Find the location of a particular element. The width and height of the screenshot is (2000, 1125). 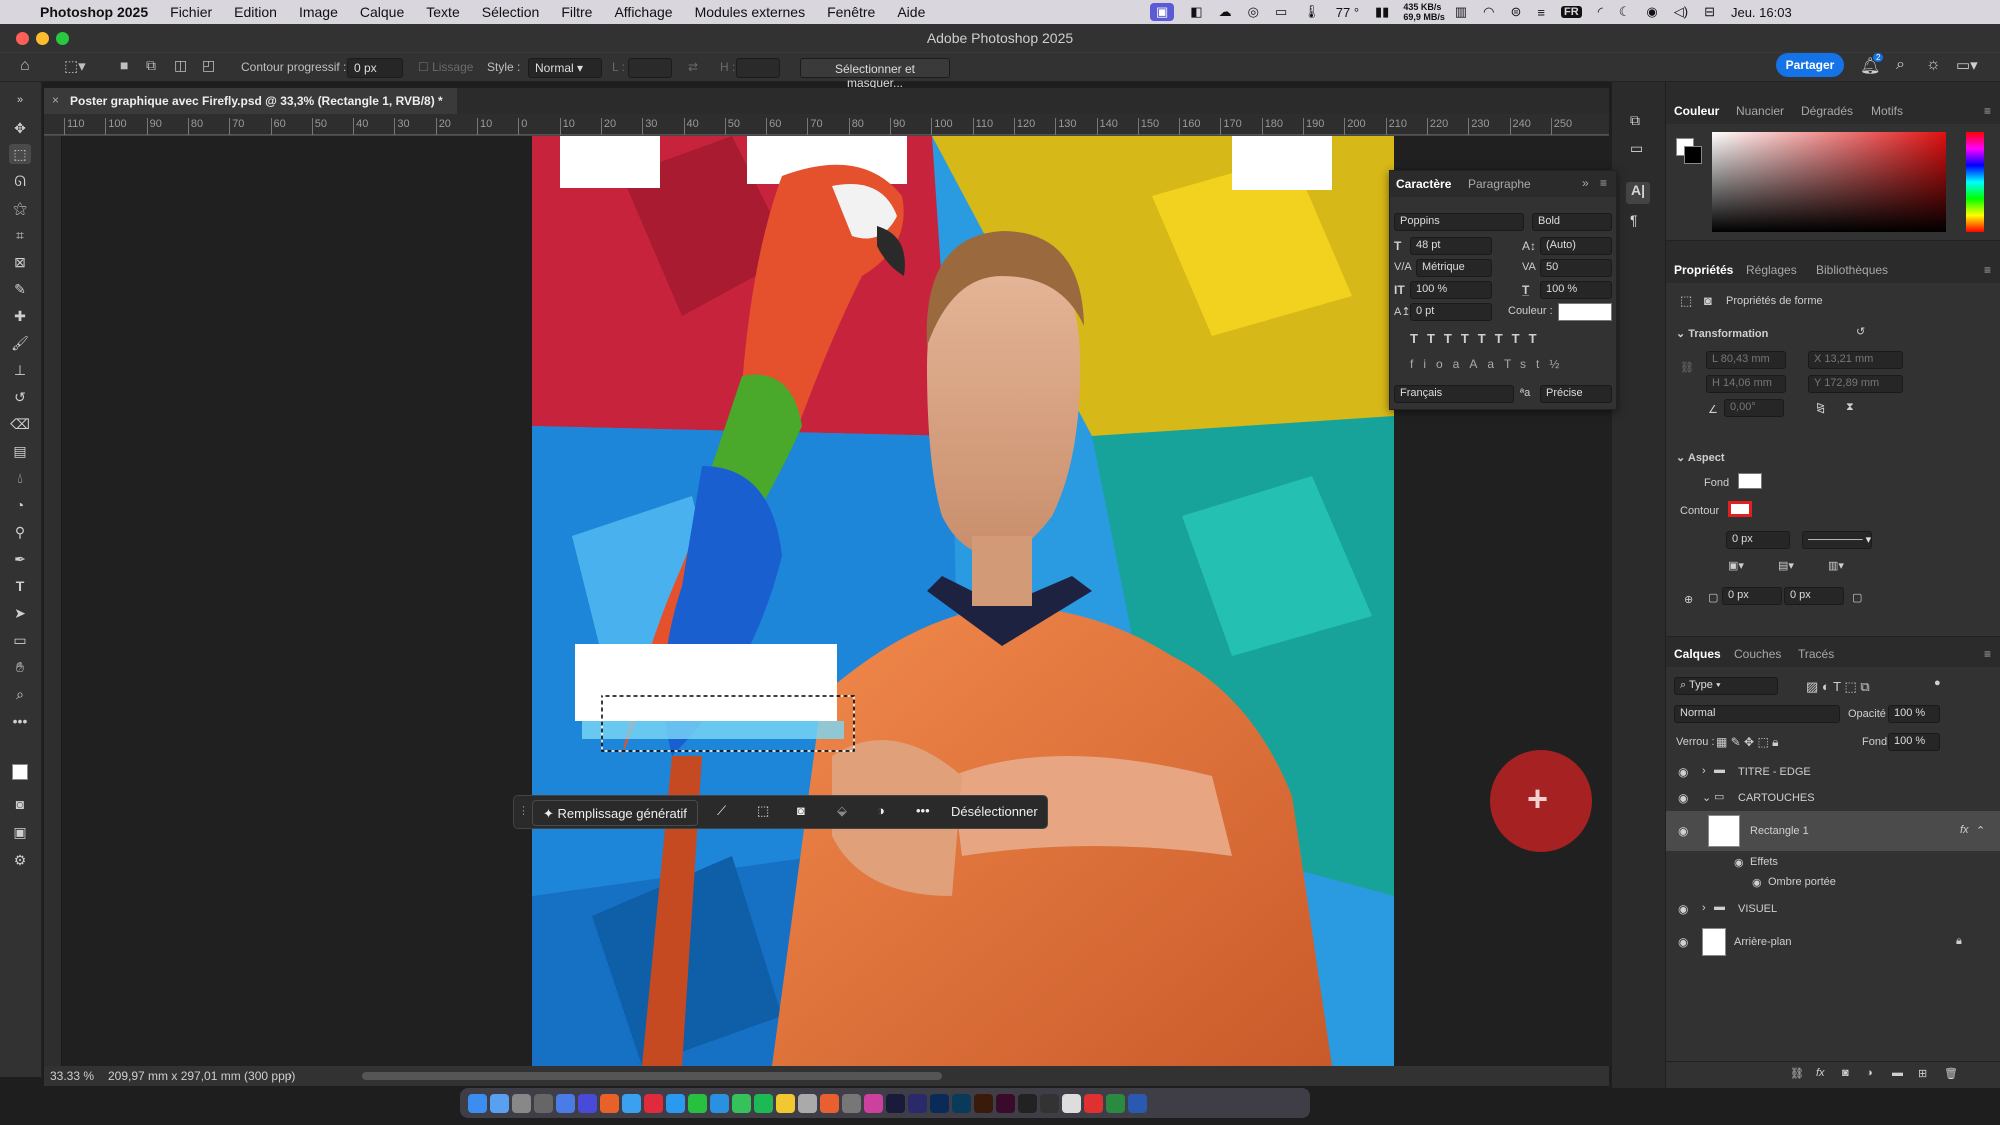

gradient-tool-icon: ▤ is located at coordinates (20, 451).